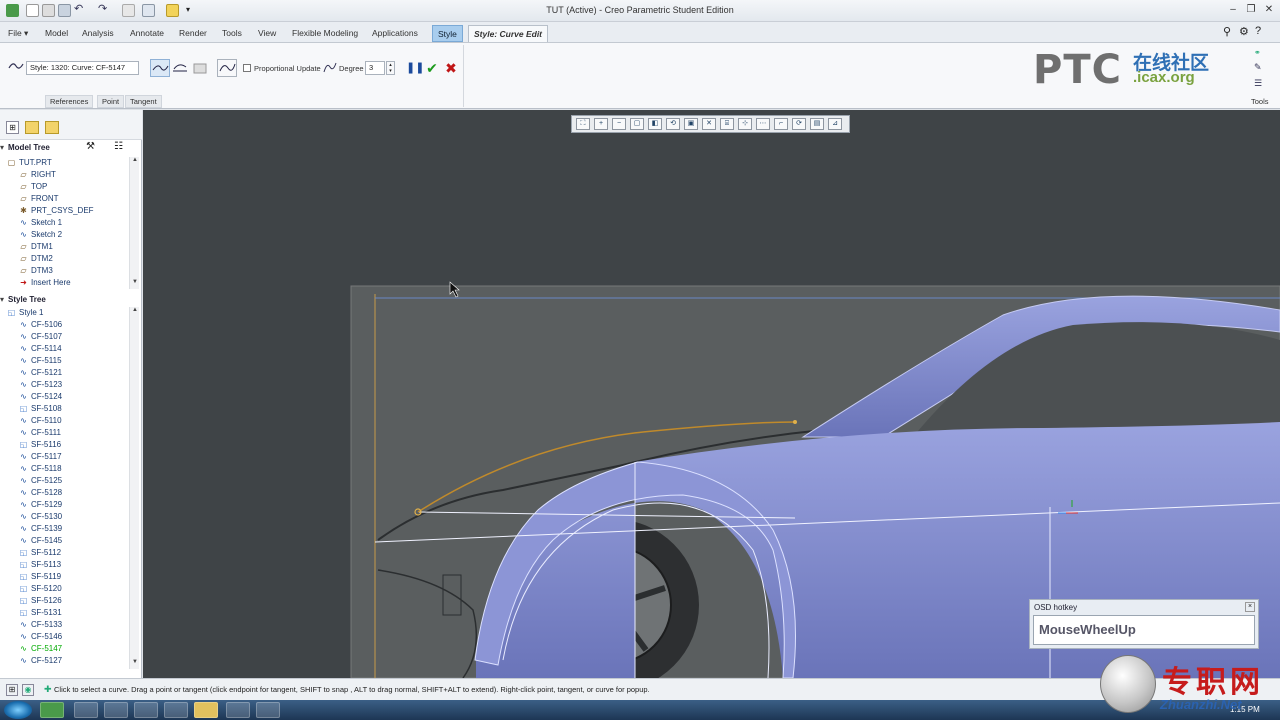 The height and width of the screenshot is (720, 1280). What do you see at coordinates (1260, 52) in the screenshot?
I see `tools-group-icon-1: ⚭` at bounding box center [1260, 52].